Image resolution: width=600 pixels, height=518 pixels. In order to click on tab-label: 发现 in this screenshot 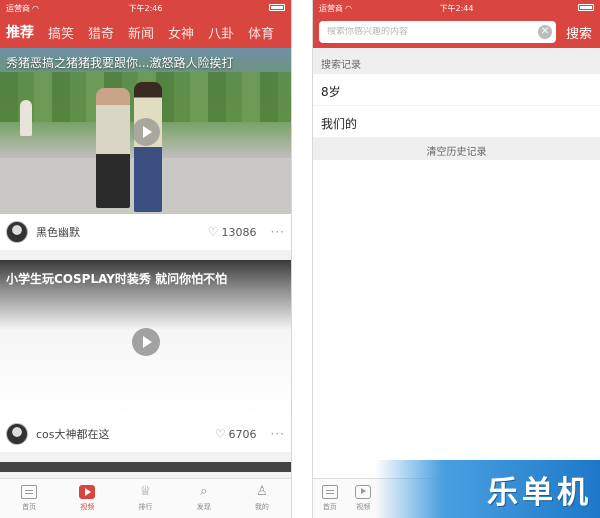, I will do `click(203, 507)`.